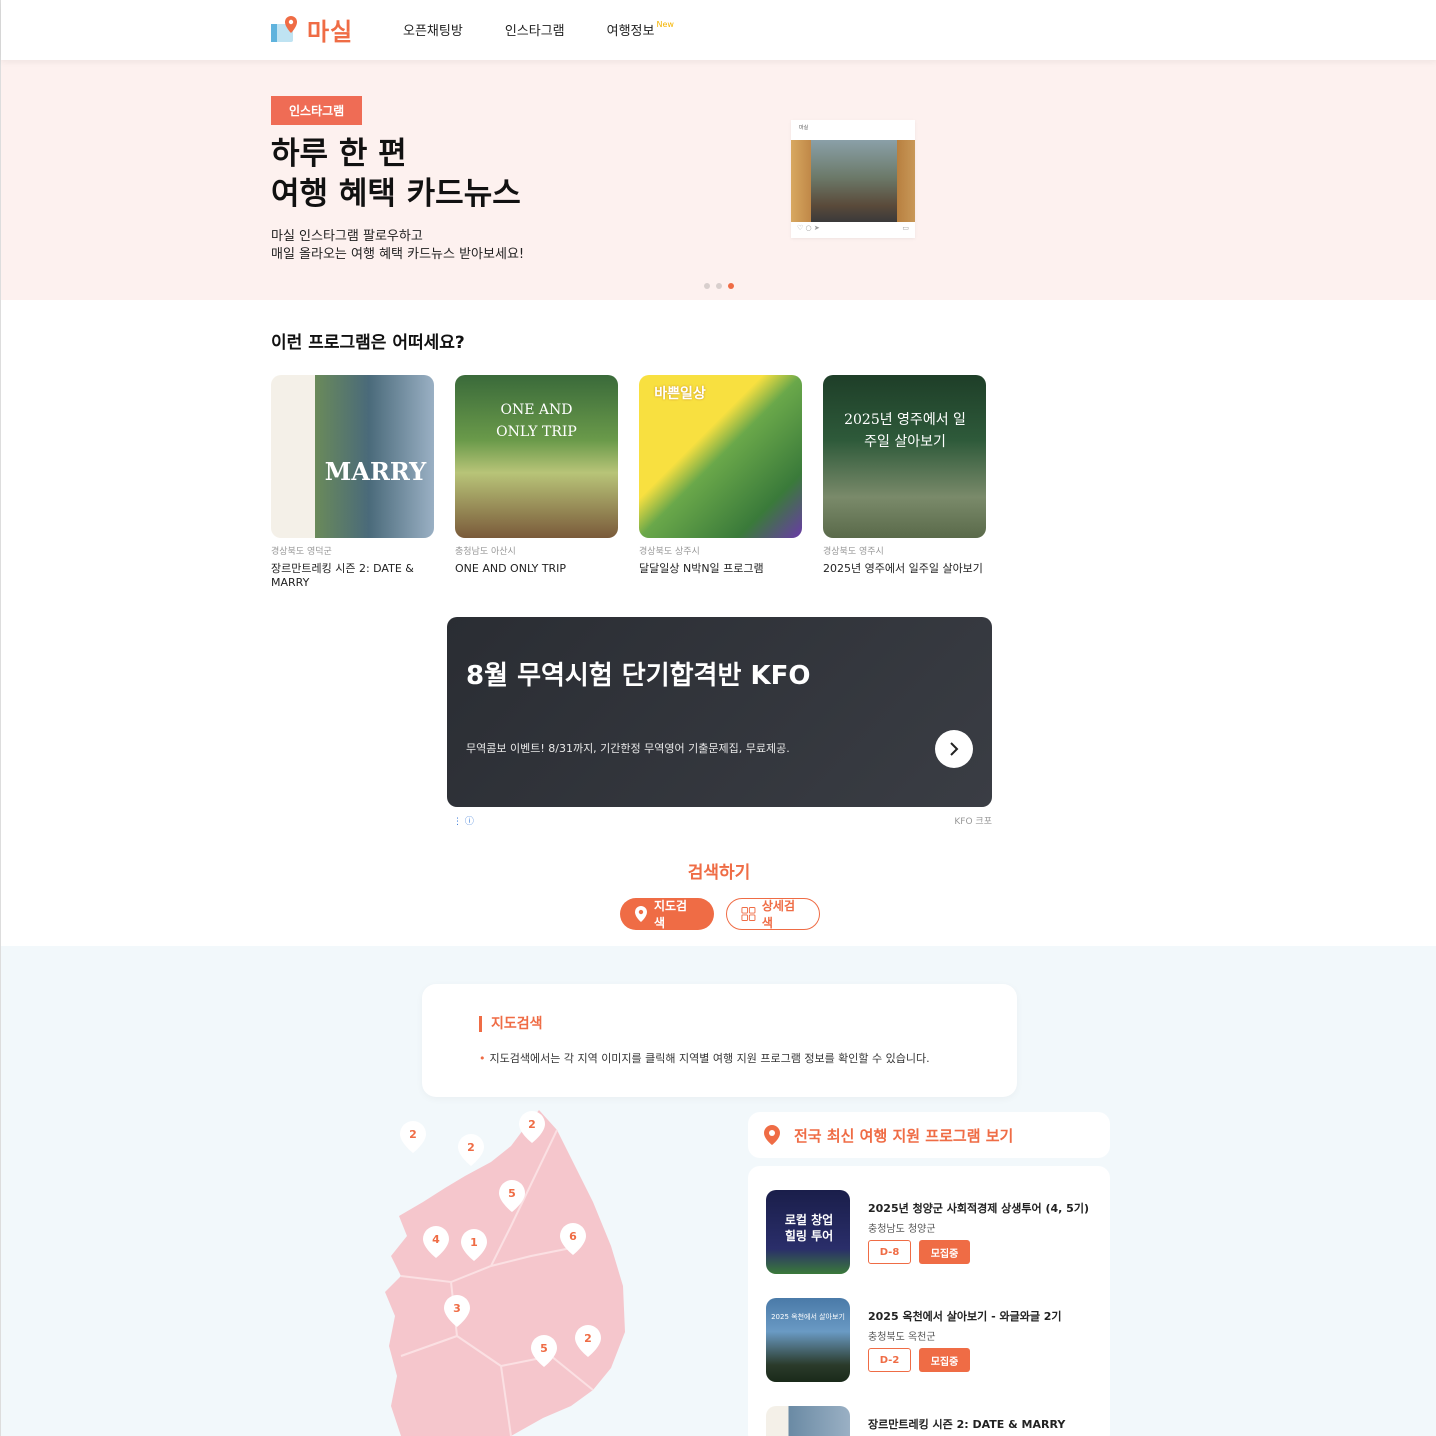 The image size is (1436, 1436). What do you see at coordinates (808, 1340) in the screenshot?
I see `list-item-image: 2025 옥천에서 살아보기` at bounding box center [808, 1340].